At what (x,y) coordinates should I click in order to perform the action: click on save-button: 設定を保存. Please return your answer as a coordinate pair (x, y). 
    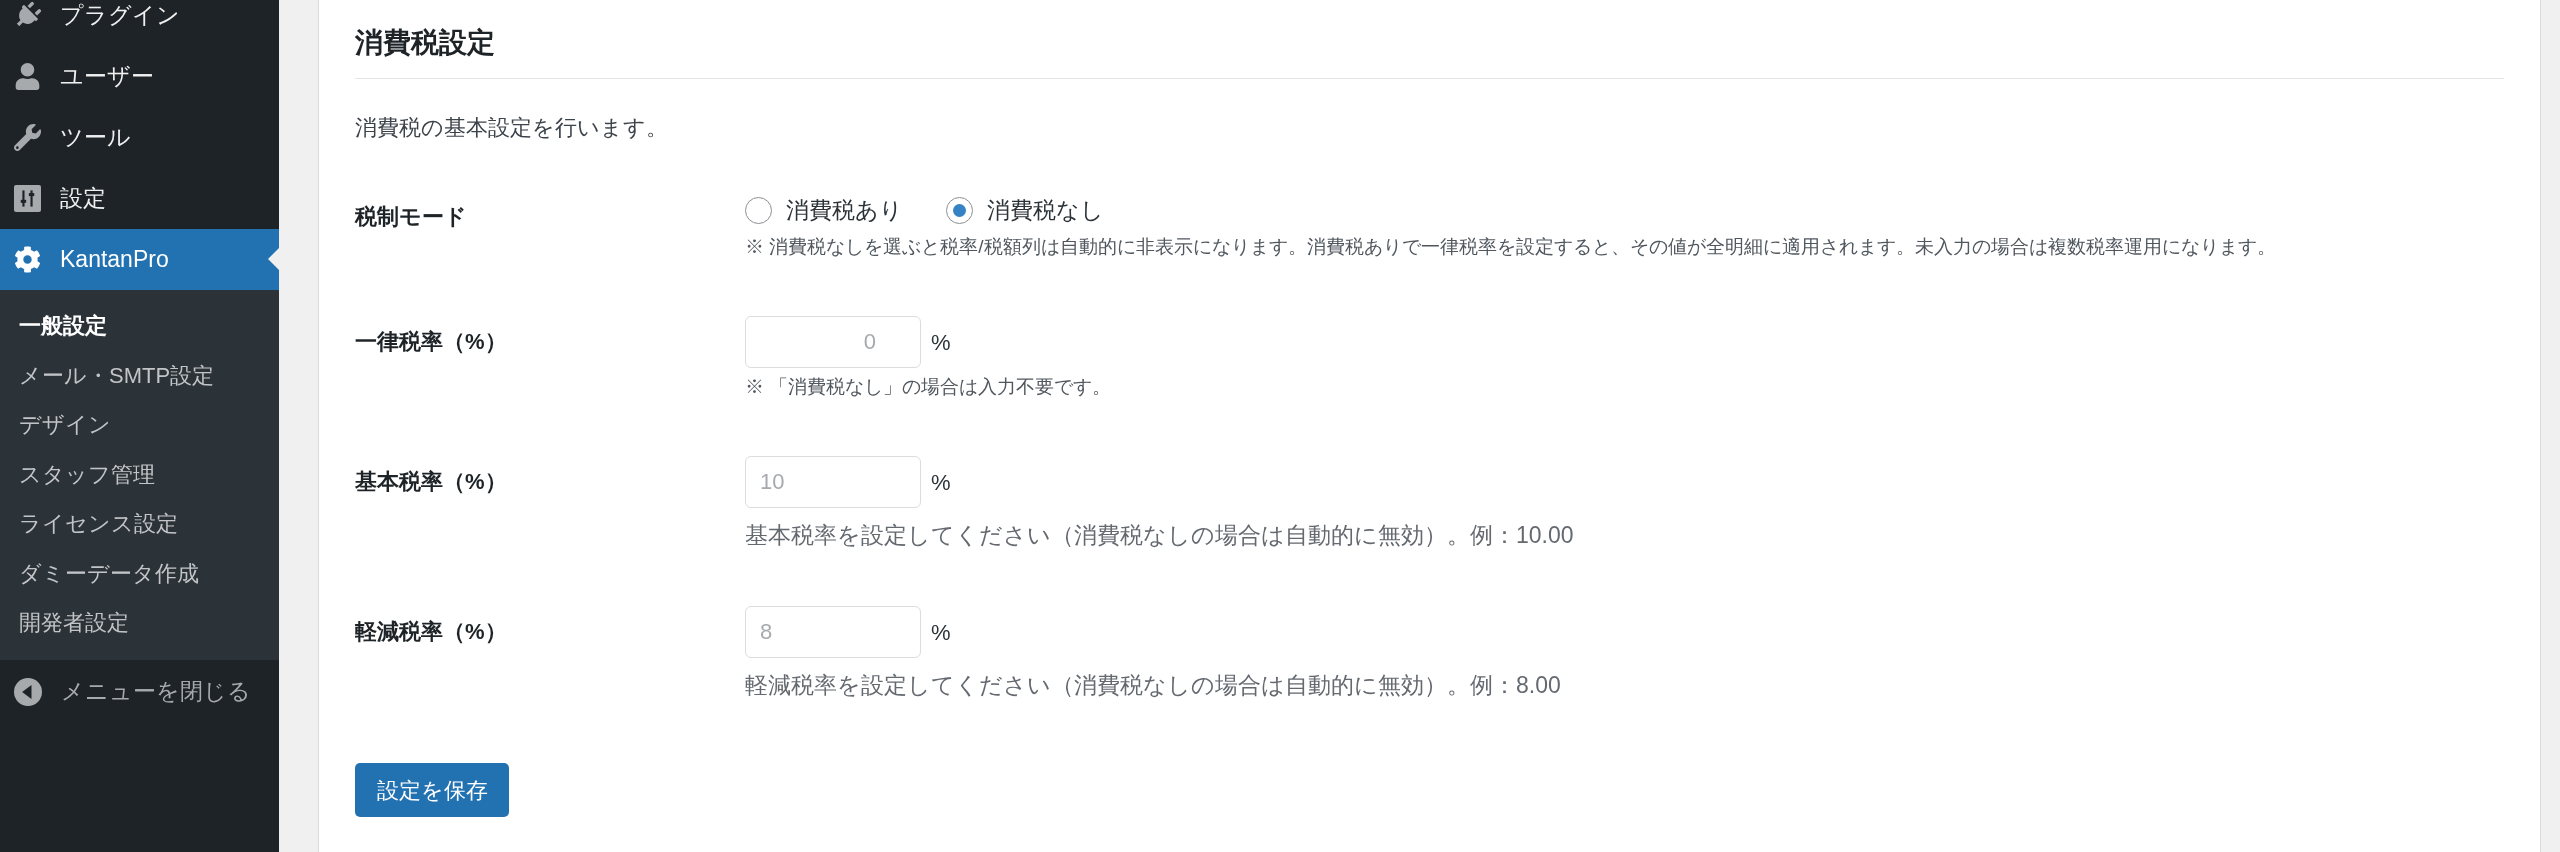
    Looking at the image, I should click on (432, 790).